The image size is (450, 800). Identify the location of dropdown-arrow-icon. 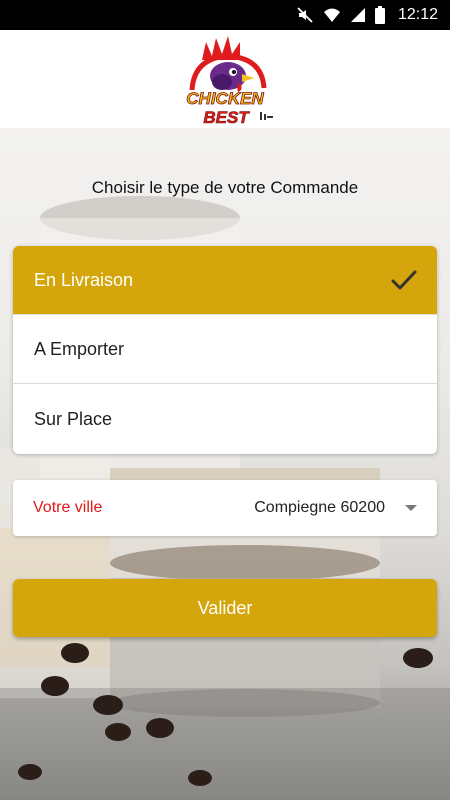
(411, 508).